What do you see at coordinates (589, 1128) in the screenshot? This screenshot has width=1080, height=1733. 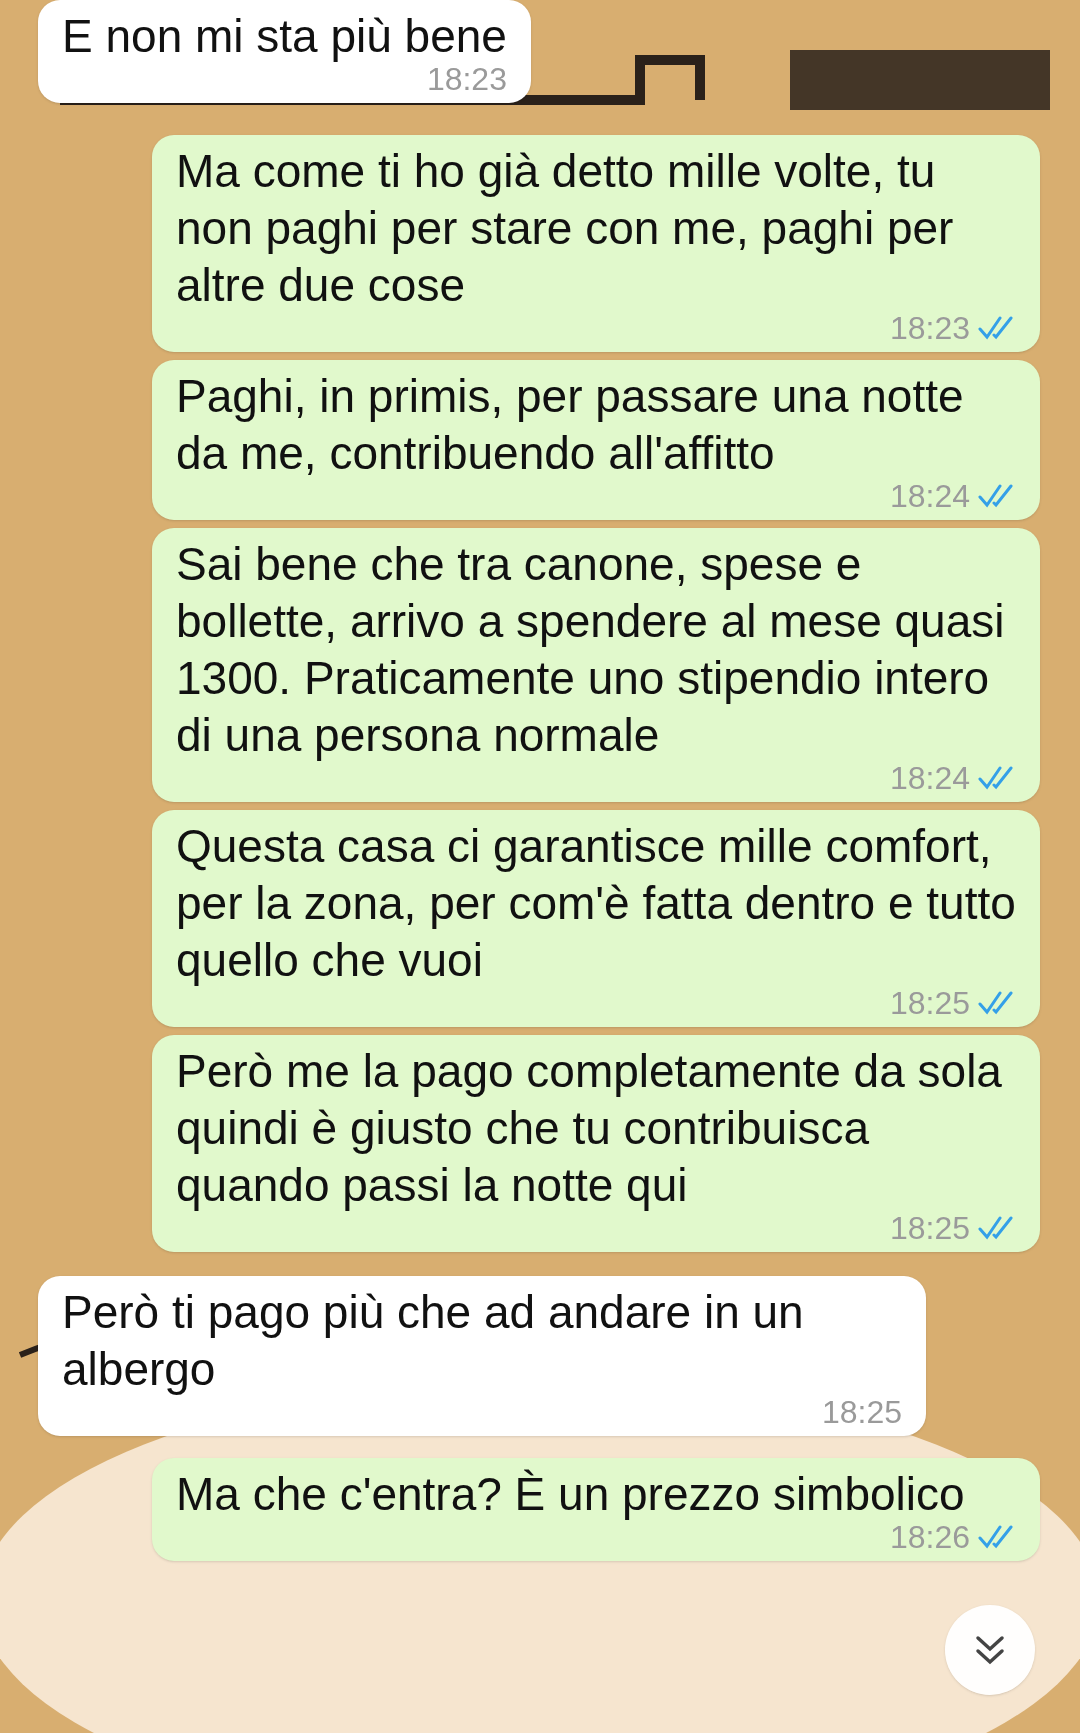 I see `message-text: Però me la pago completamente da sola quindi è giusto che tu contribuisca quando passi la notte qui` at bounding box center [589, 1128].